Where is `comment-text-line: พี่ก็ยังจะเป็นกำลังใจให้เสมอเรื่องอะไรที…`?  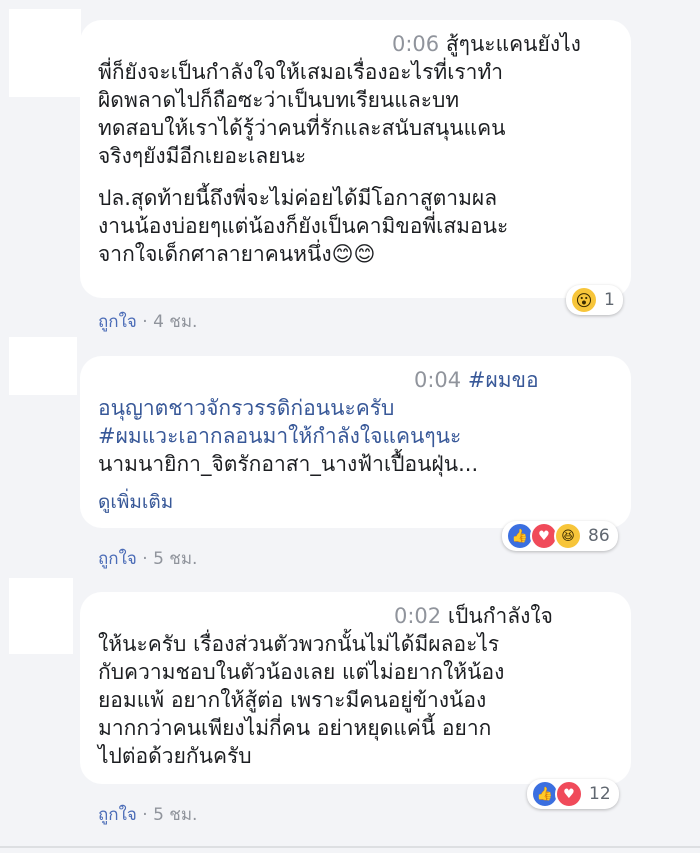 comment-text-line: พี่ก็ยังจะเป็นกำลังใจให้เสมอเรื่องอะไรที… is located at coordinates (301, 72).